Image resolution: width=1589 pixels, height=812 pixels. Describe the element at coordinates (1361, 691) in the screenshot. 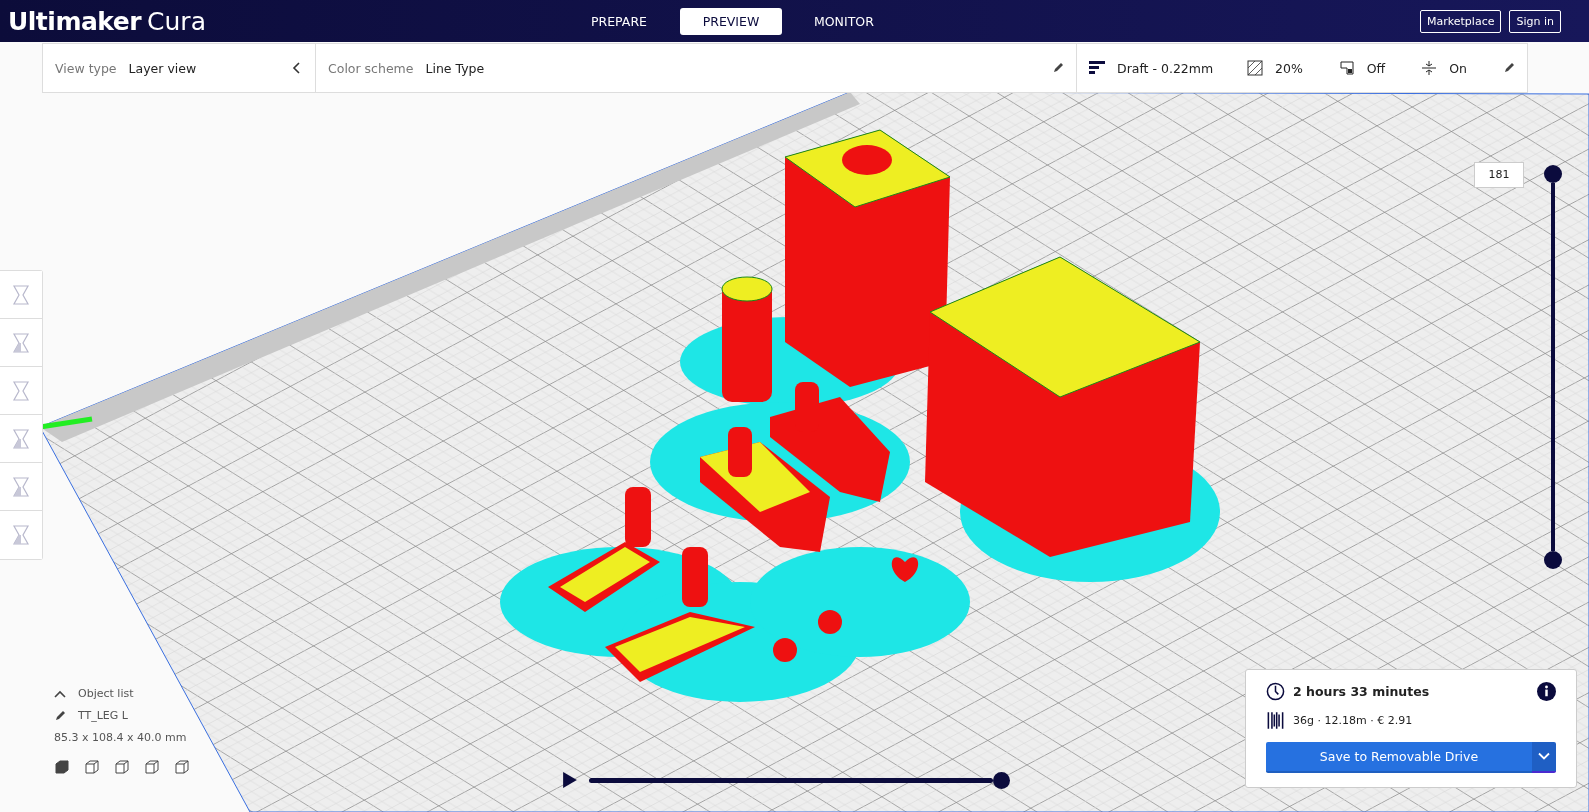

I see `print-time: 2 hours 33 minutes` at that location.